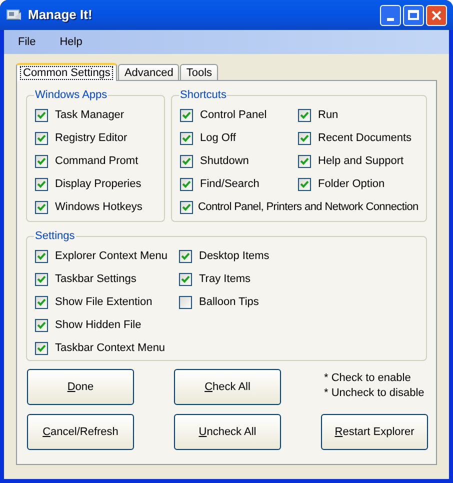 This screenshot has height=483, width=453. Describe the element at coordinates (96, 161) in the screenshot. I see `checkbox-label: Command Promt` at that location.